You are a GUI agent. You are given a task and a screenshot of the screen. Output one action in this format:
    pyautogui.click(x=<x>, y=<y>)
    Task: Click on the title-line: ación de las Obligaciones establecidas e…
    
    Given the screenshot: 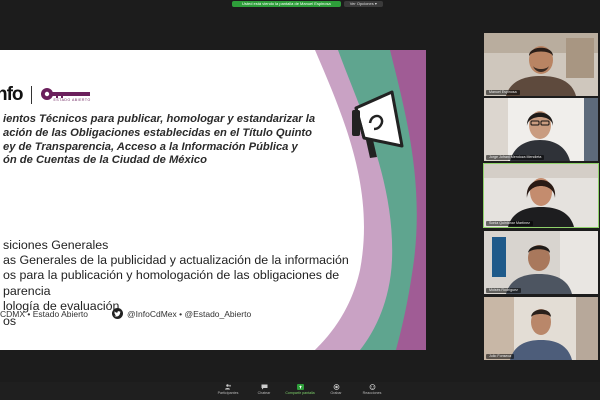 What is the action you would take?
    pyautogui.click(x=157, y=132)
    